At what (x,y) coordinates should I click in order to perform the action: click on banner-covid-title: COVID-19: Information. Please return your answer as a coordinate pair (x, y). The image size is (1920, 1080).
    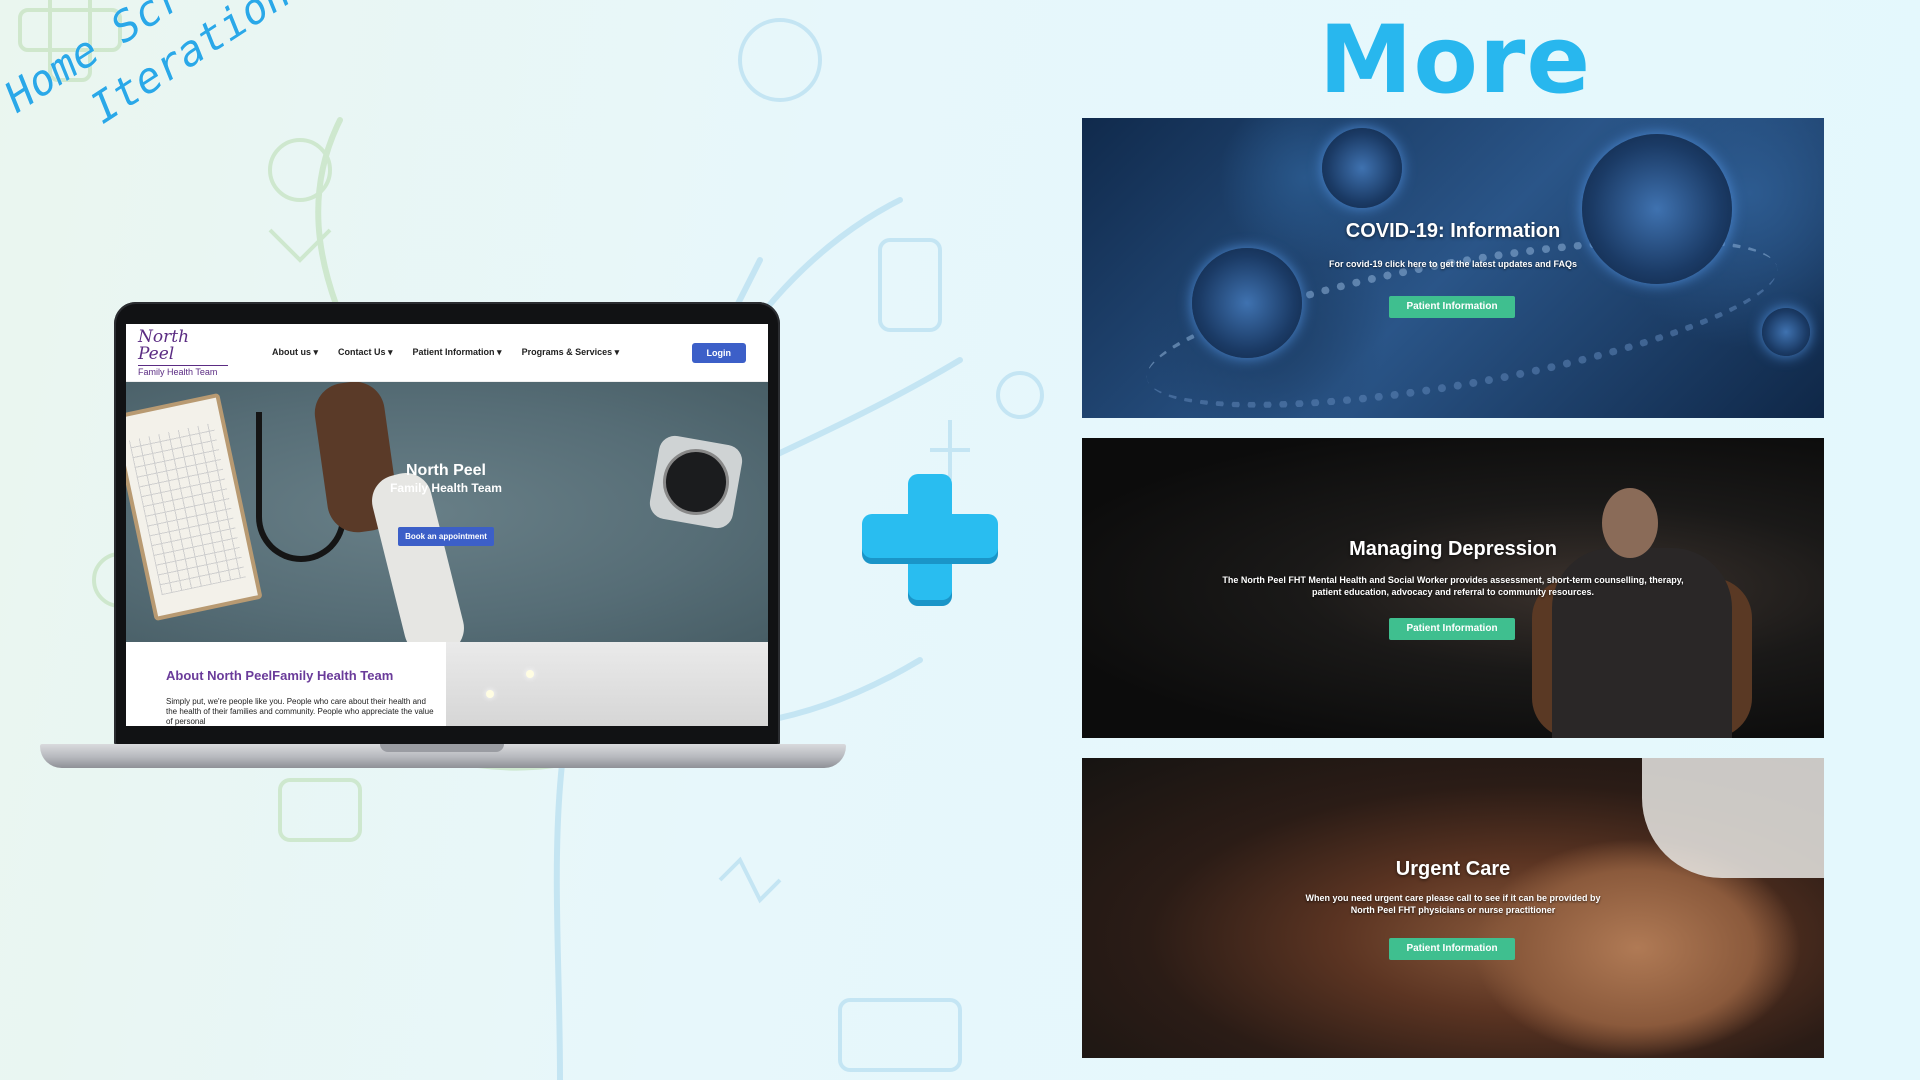
    Looking at the image, I should click on (1453, 231).